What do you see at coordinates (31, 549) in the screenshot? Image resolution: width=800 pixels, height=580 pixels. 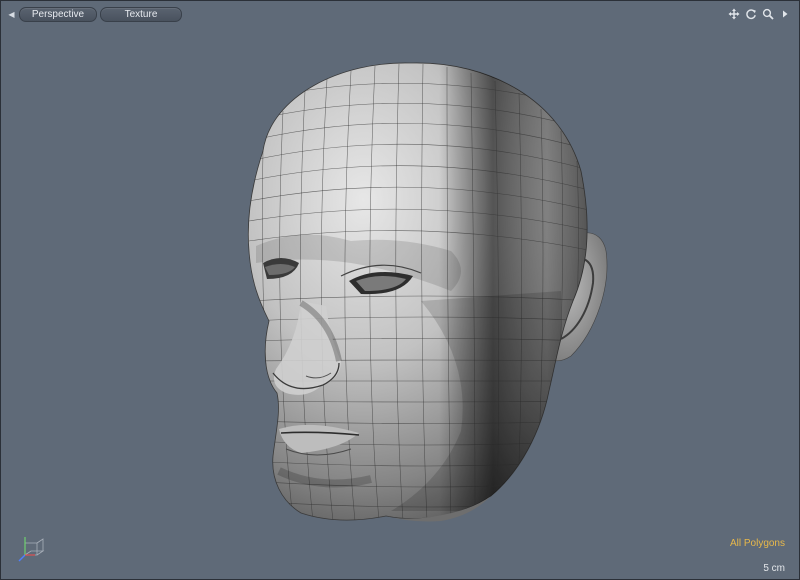 I see `axis-gizmo-icon` at bounding box center [31, 549].